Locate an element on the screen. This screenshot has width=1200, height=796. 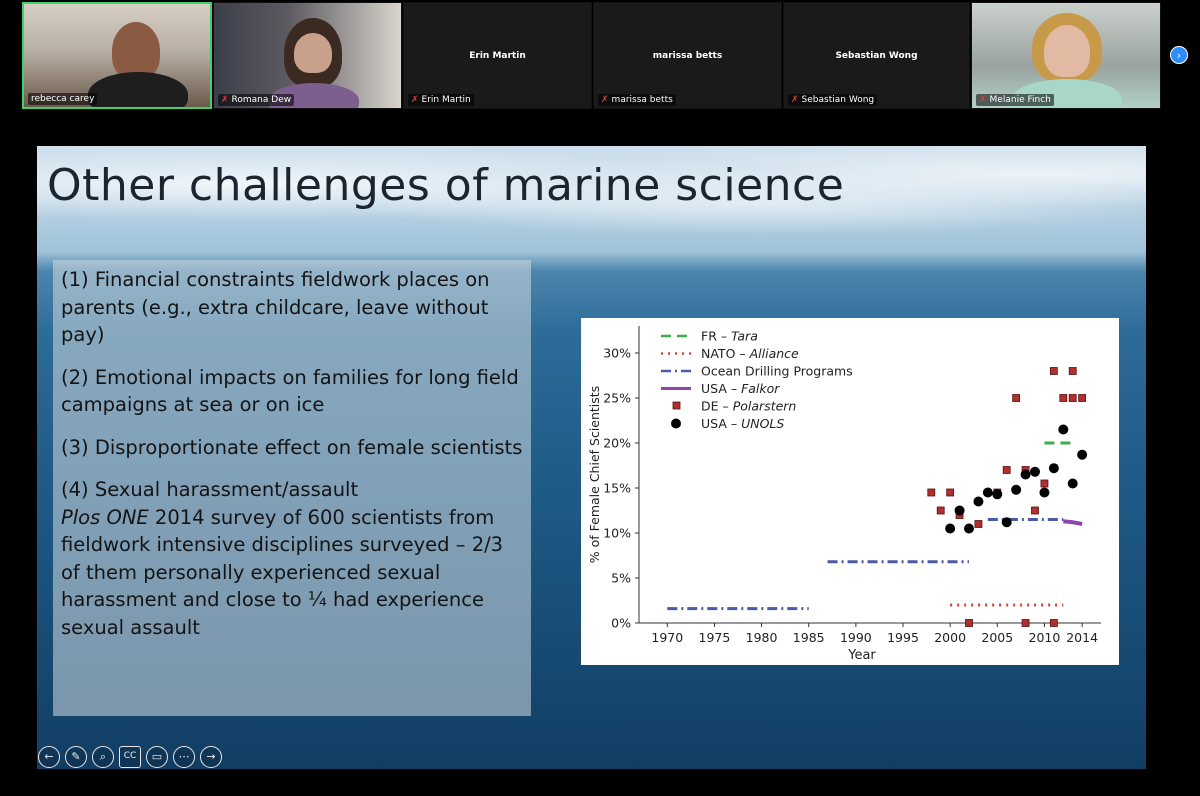
more-options-icon: ⋯ is located at coordinates (184, 757).